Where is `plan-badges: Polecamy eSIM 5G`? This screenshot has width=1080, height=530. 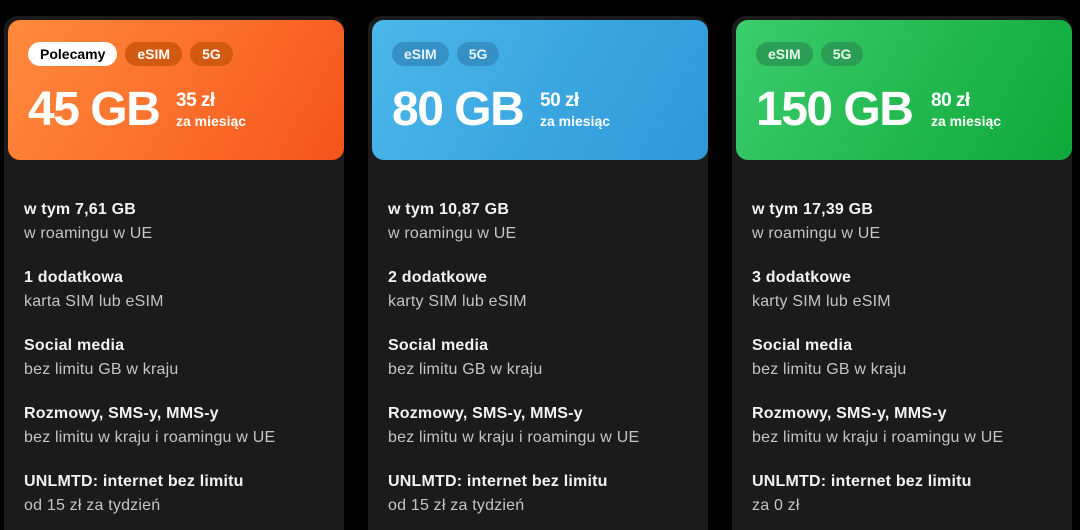 plan-badges: Polecamy eSIM 5G is located at coordinates (130, 54).